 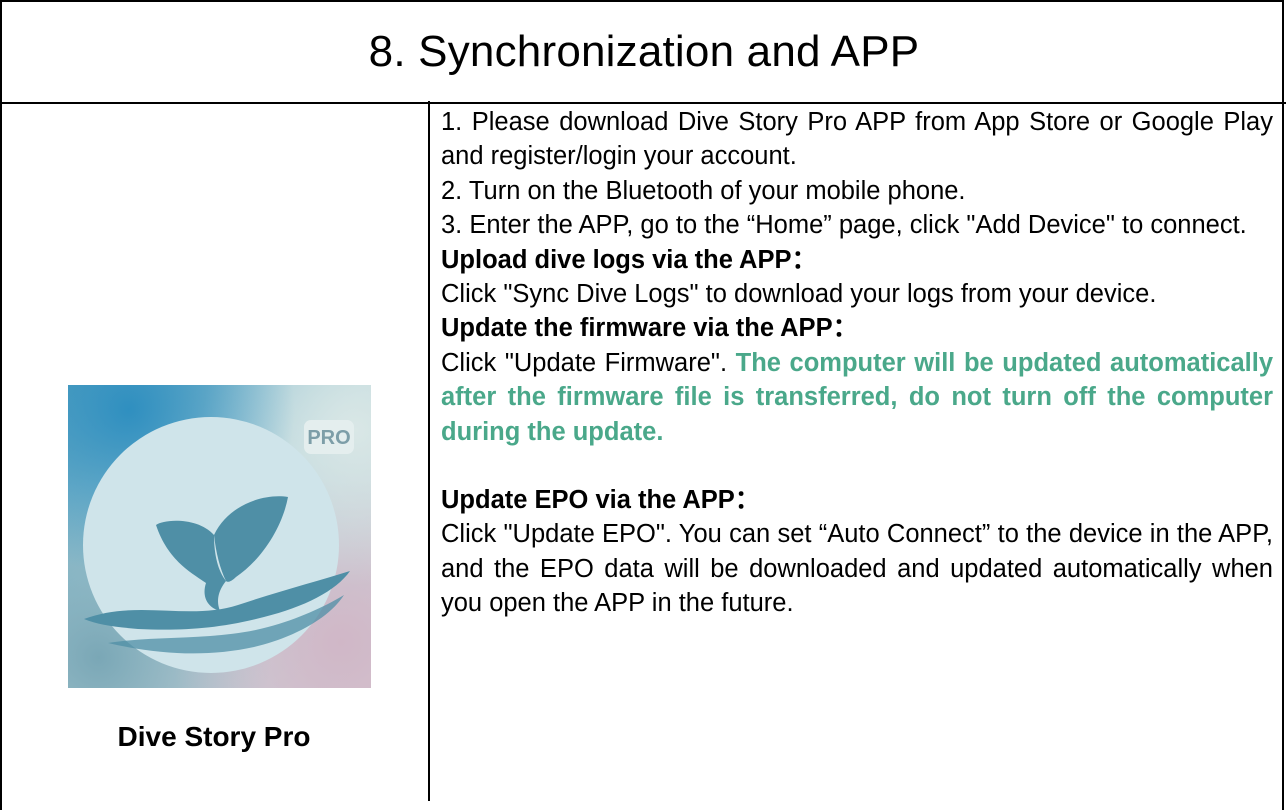 What do you see at coordinates (214, 736) in the screenshot?
I see `app-name: Dive Story Pro` at bounding box center [214, 736].